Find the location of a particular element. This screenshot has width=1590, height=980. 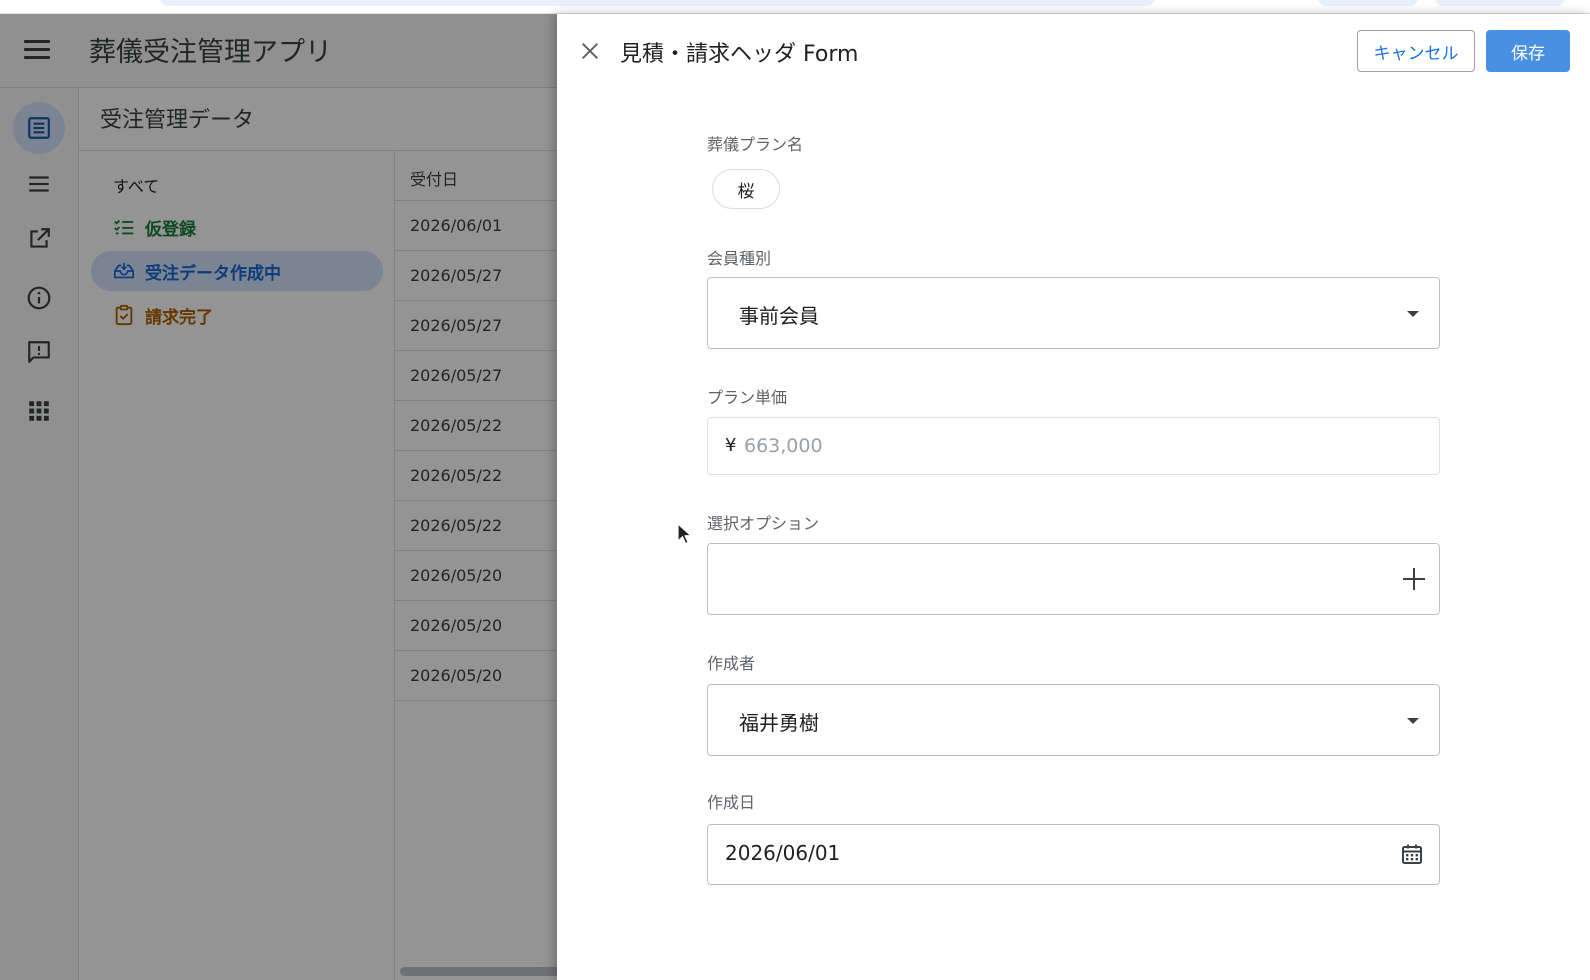

unit-price-label: プラン単価 is located at coordinates (747, 397).